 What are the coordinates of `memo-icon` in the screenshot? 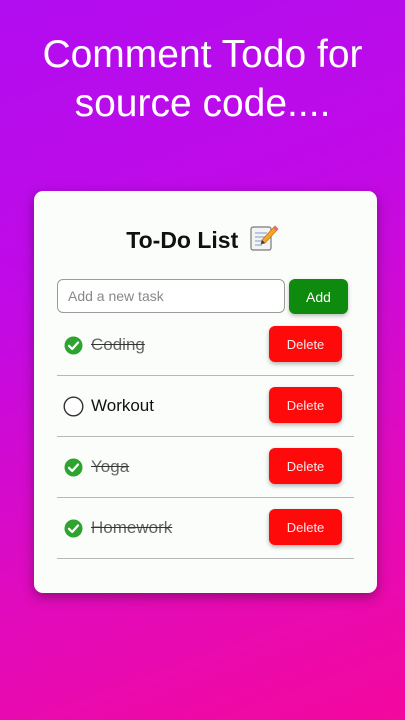 It's located at (264, 240).